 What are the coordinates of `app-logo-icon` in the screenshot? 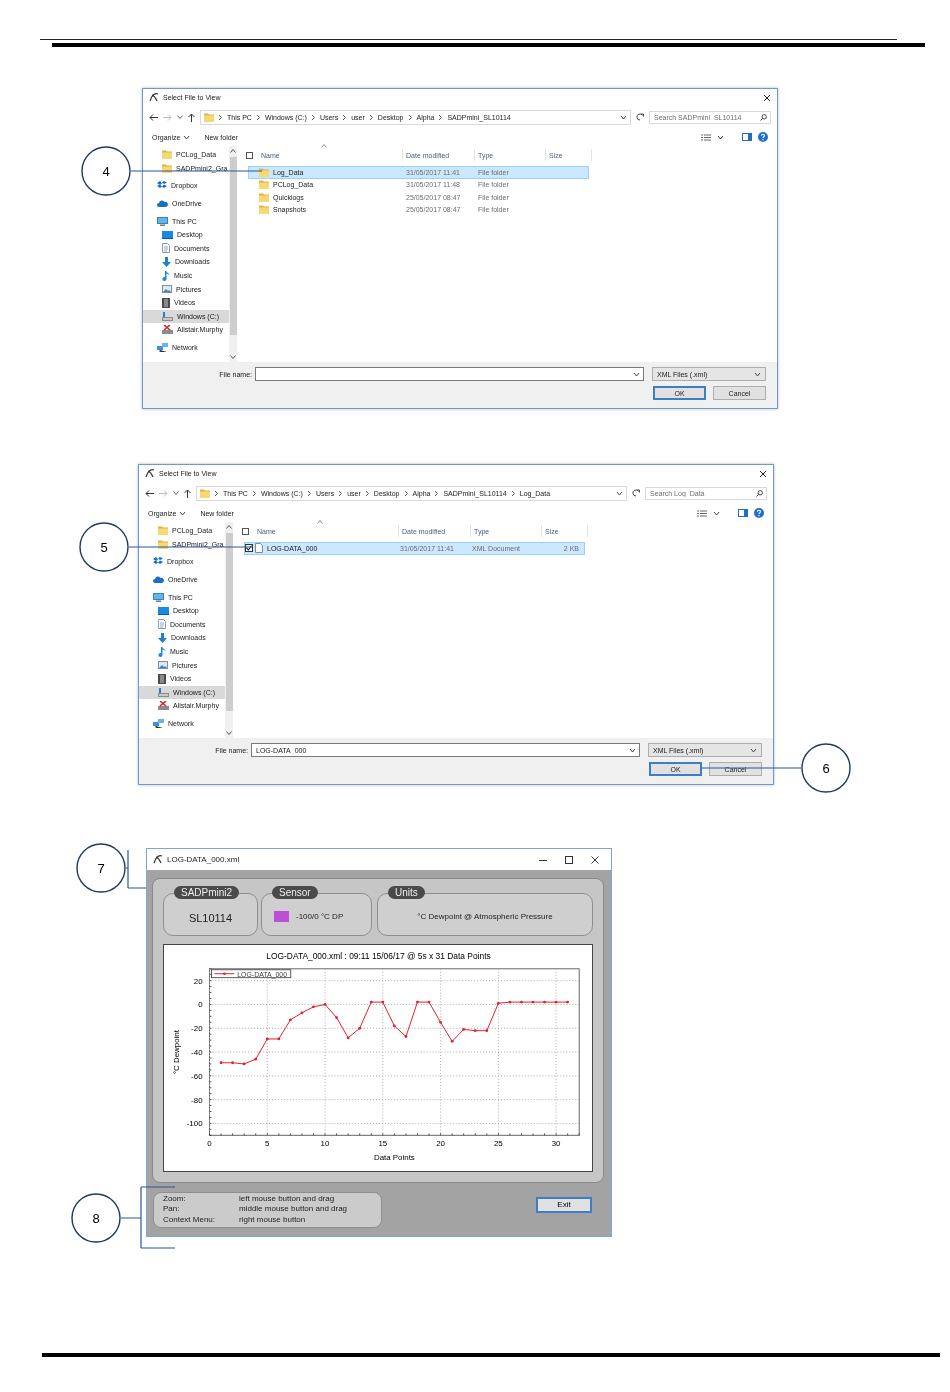 It's located at (150, 473).